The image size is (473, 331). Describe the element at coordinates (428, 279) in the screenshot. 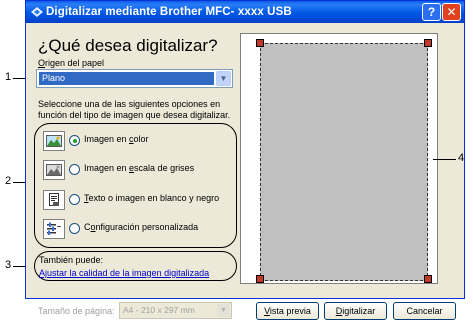

I see `resize-handle-bottom-right` at that location.